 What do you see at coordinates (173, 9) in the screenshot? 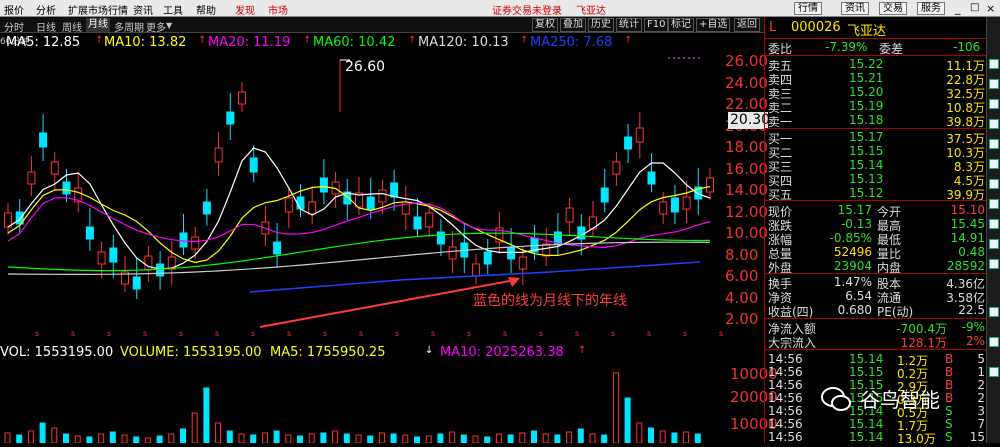
I see `menu-tools: 工具` at bounding box center [173, 9].